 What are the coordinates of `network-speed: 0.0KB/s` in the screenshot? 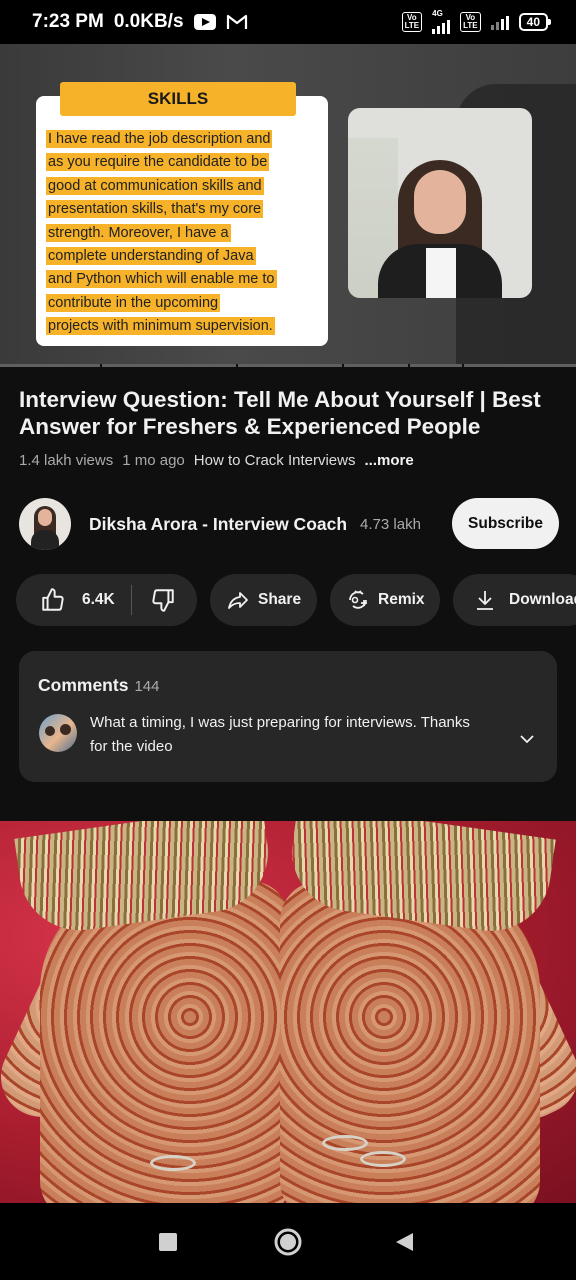 It's located at (148, 21).